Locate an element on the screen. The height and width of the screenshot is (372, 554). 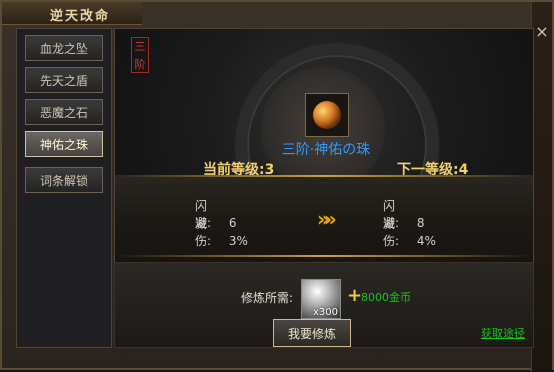
cultivate-button: 我要修炼 is located at coordinates (312, 333).